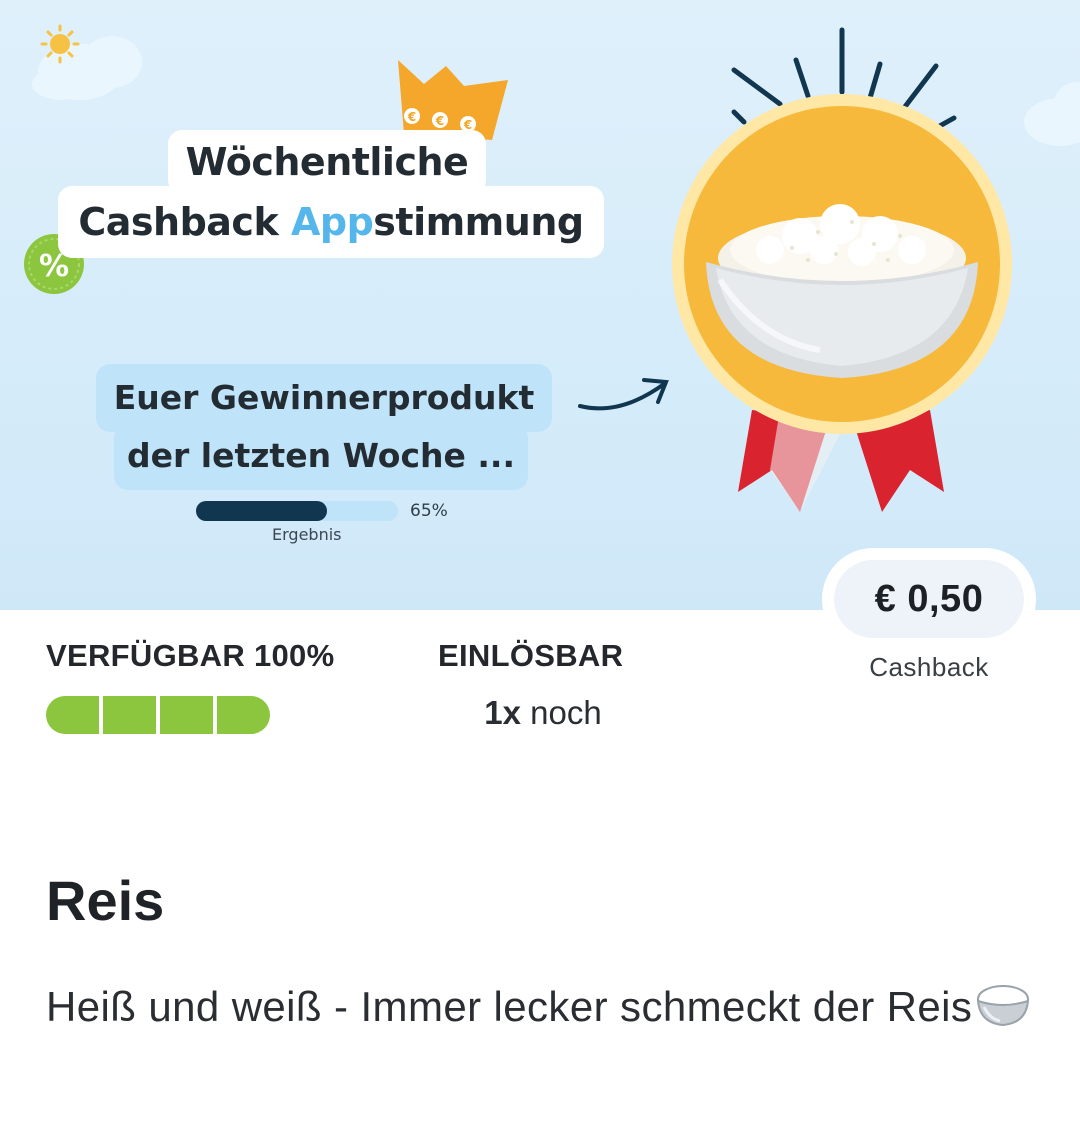 This screenshot has height=1144, width=1080. What do you see at coordinates (190, 655) in the screenshot?
I see `availability-label: VERFÜGBAR 100%` at bounding box center [190, 655].